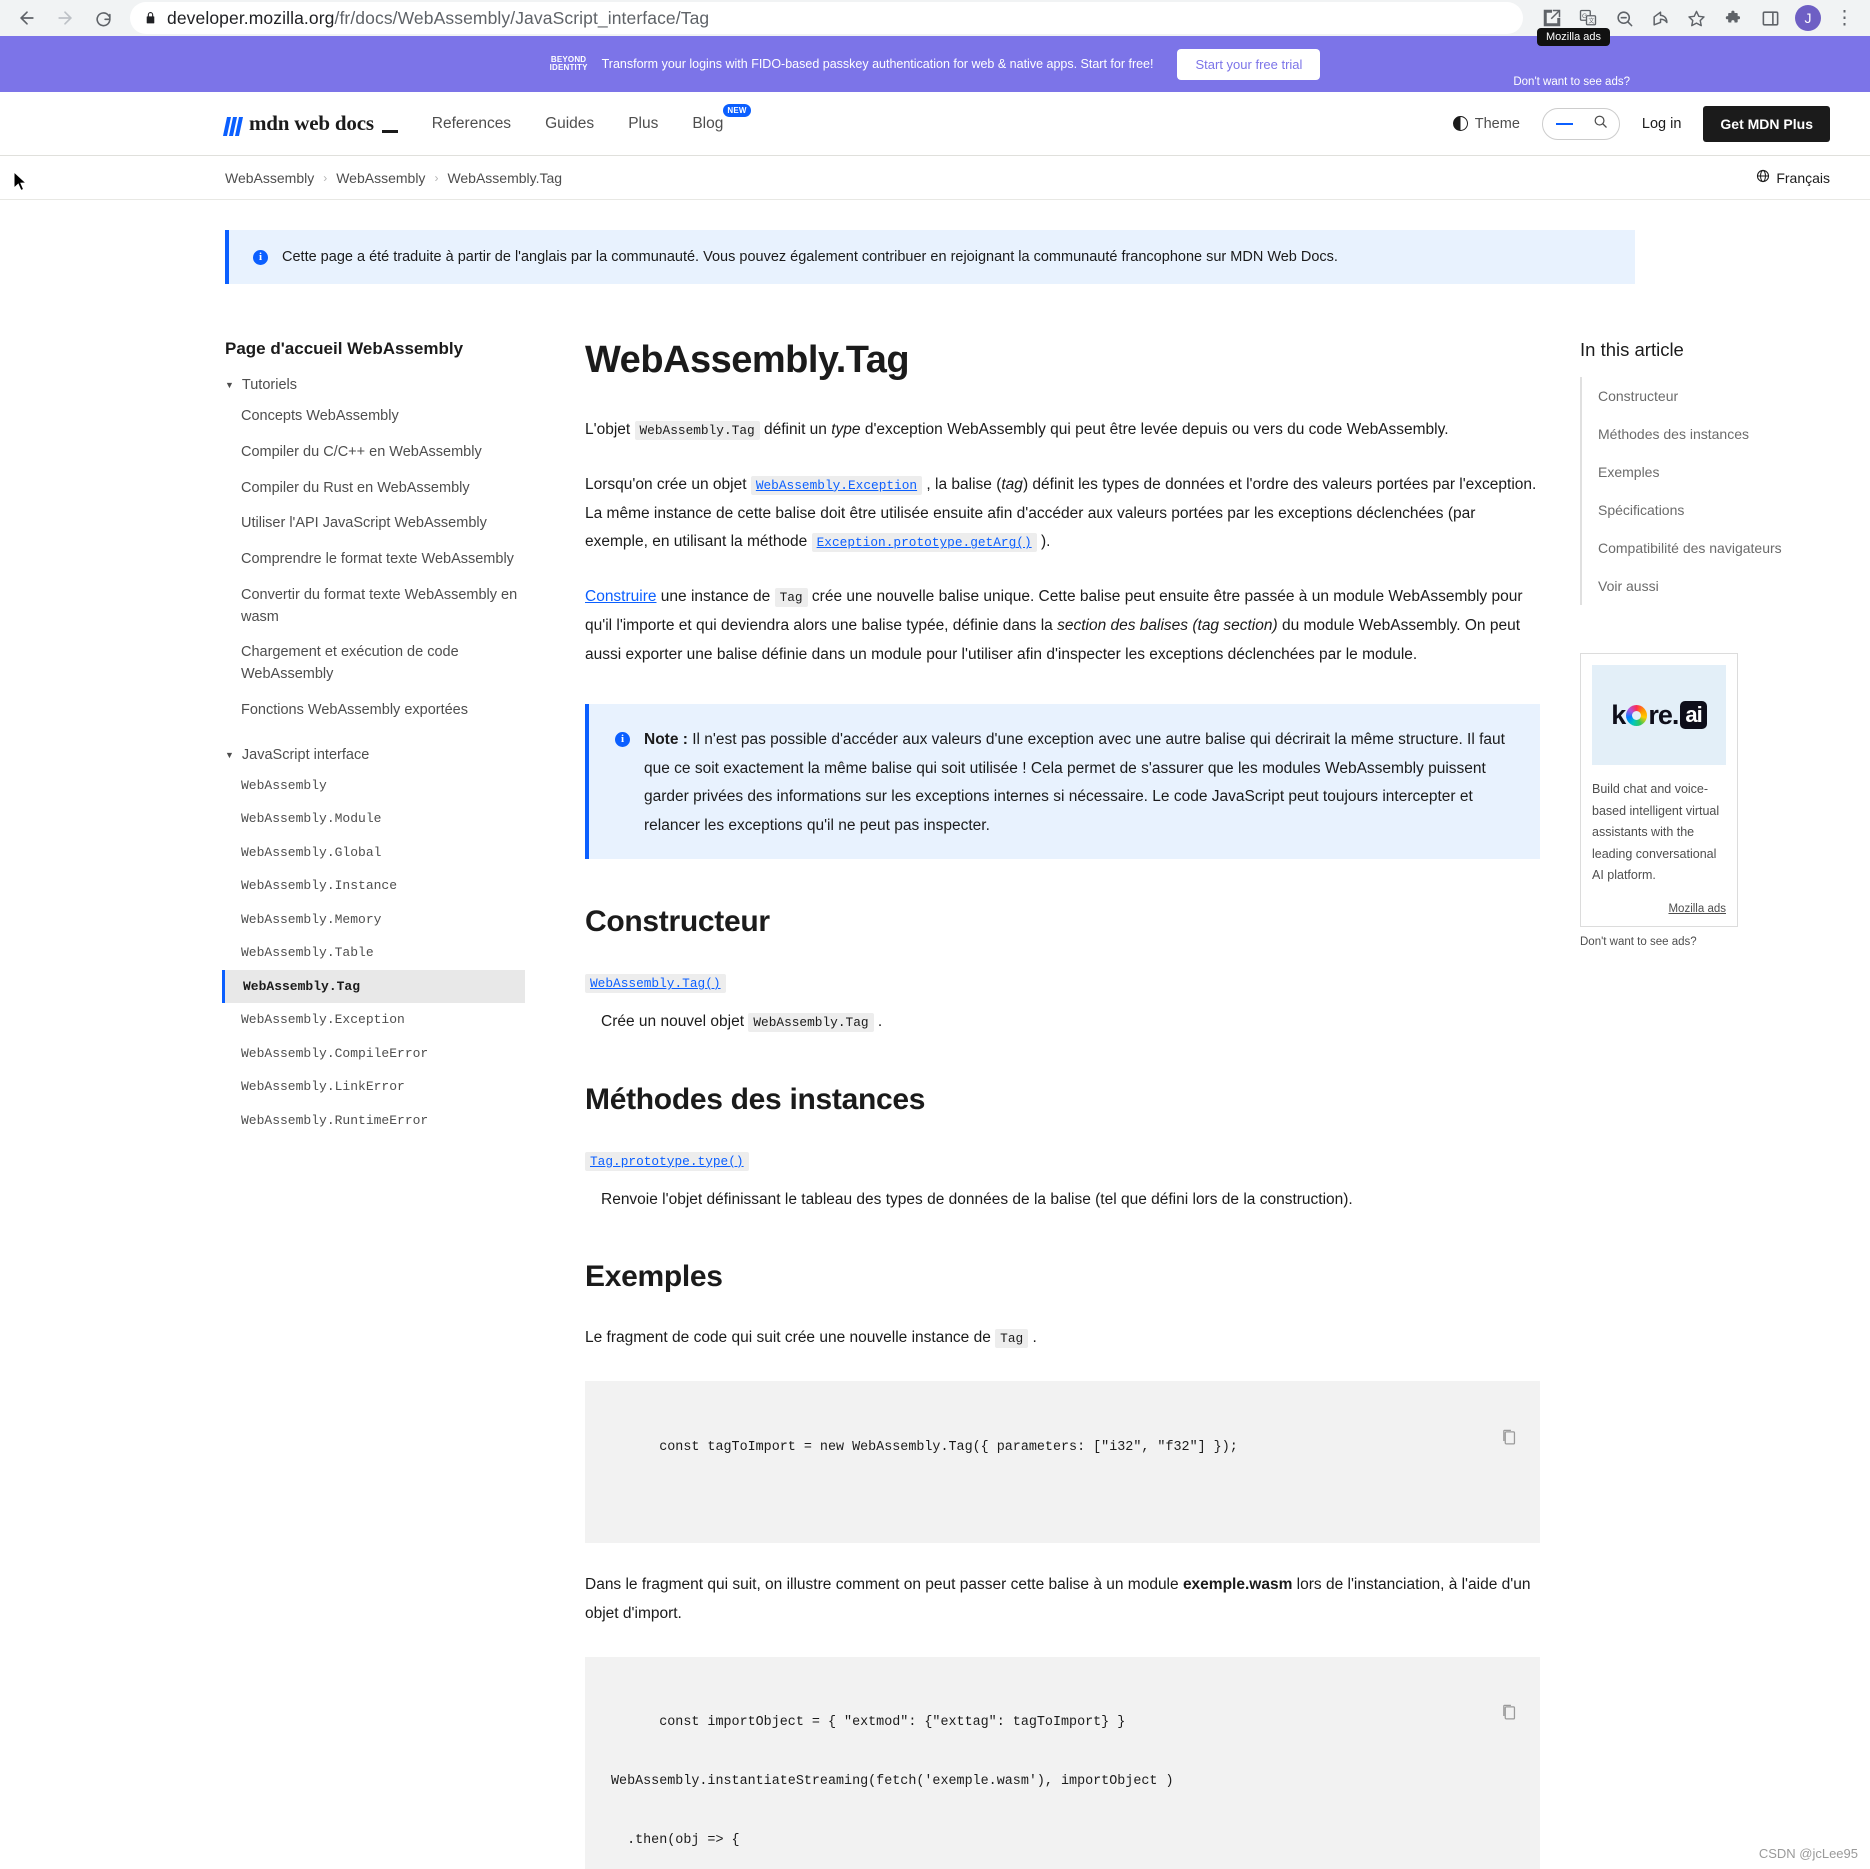  Describe the element at coordinates (375, 1087) in the screenshot. I see `sidebar-item-linkerror: WebAssembly.LinkError` at that location.